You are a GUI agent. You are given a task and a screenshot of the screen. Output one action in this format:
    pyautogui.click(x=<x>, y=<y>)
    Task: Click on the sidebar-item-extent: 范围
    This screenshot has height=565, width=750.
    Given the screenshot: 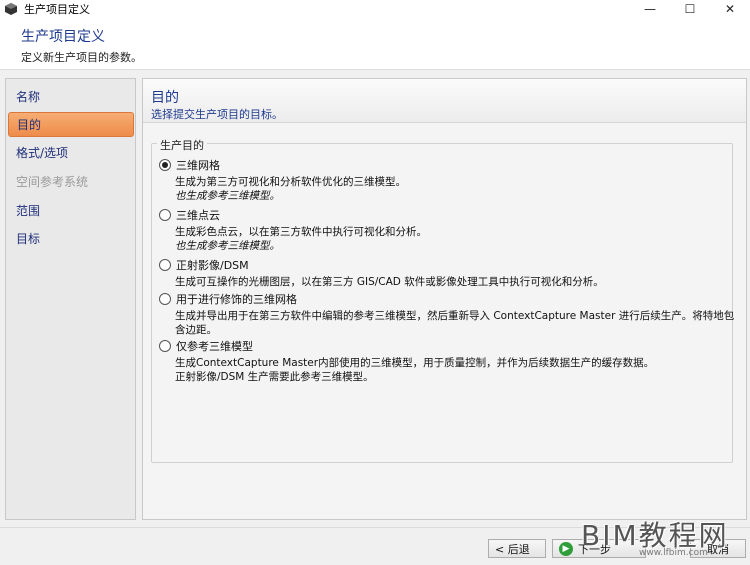 What is the action you would take?
    pyautogui.click(x=71, y=211)
    